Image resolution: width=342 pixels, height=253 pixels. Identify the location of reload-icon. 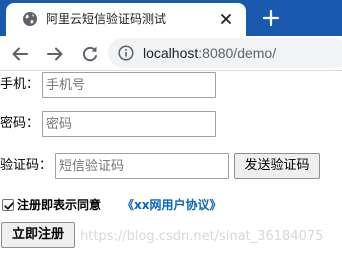
(90, 54).